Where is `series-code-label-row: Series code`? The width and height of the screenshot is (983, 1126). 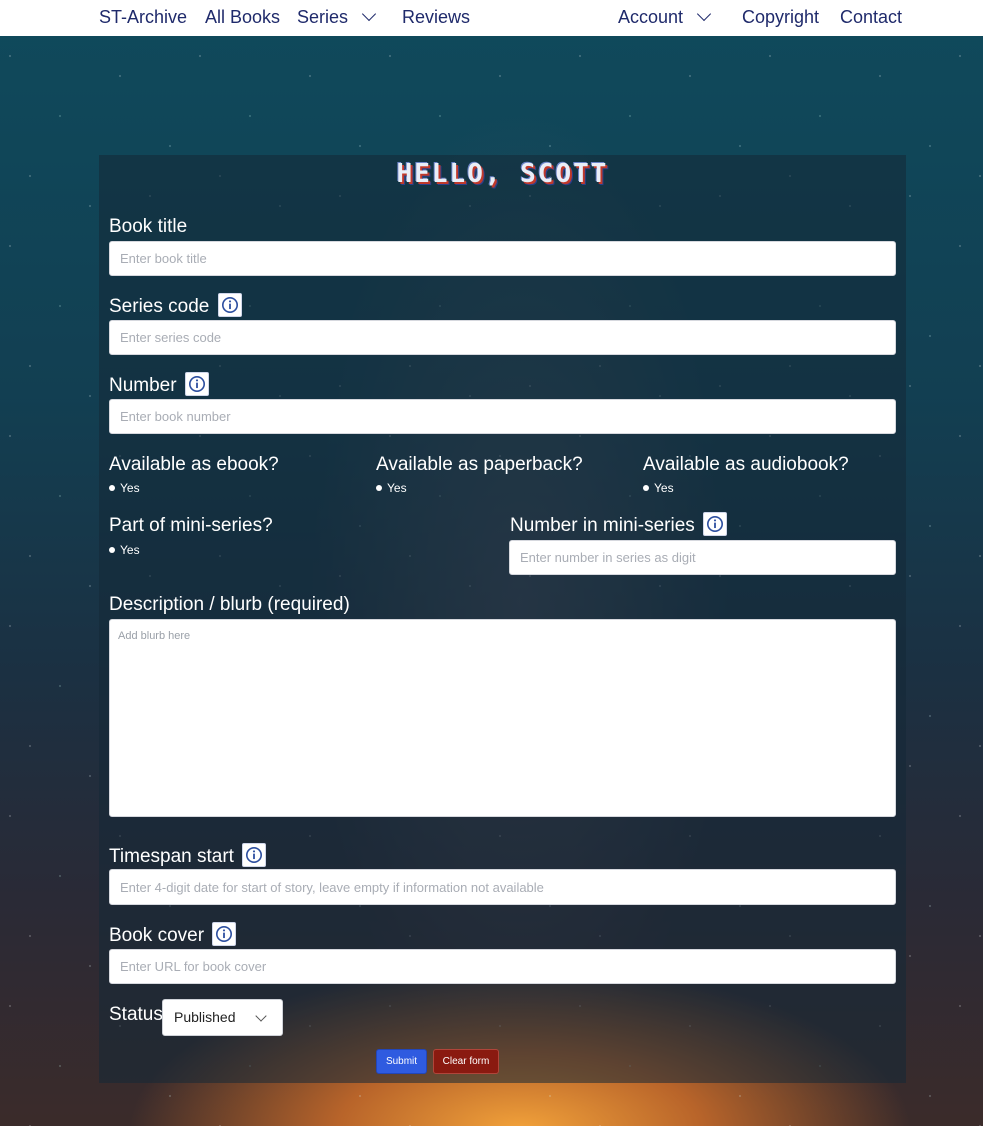
series-code-label-row: Series code is located at coordinates (175, 306).